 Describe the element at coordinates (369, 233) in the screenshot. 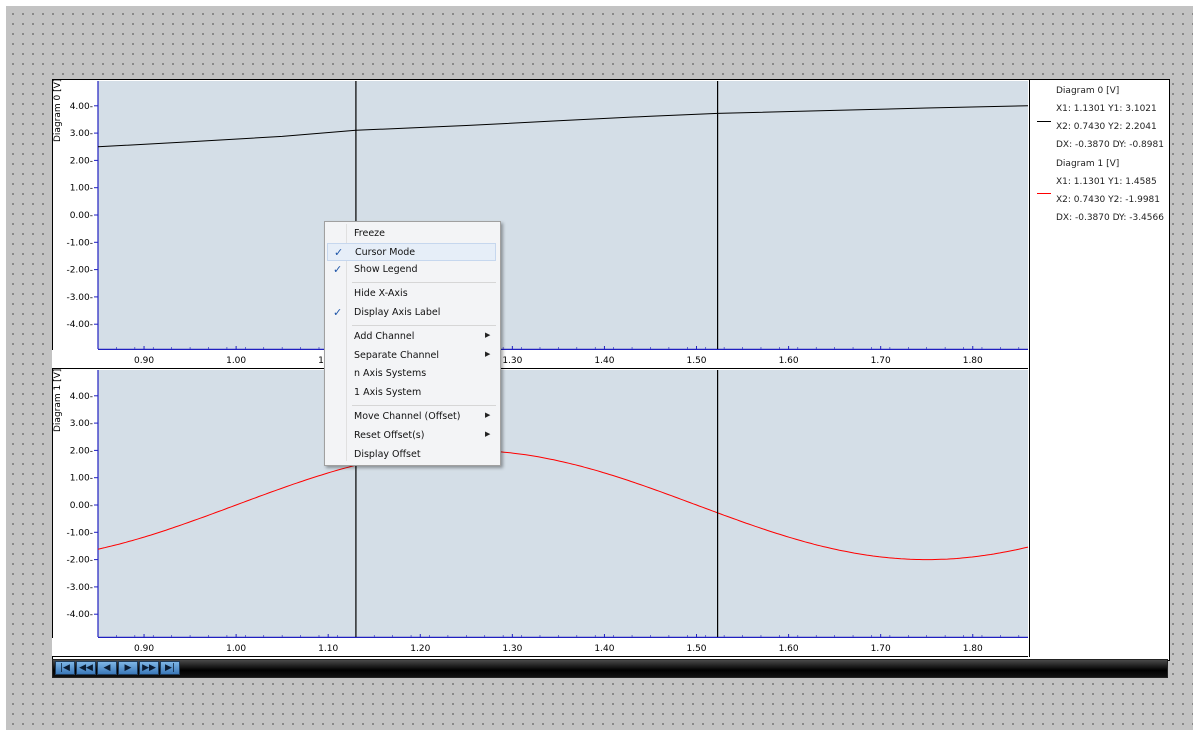

I see `menu-item-label: Freeze` at that location.